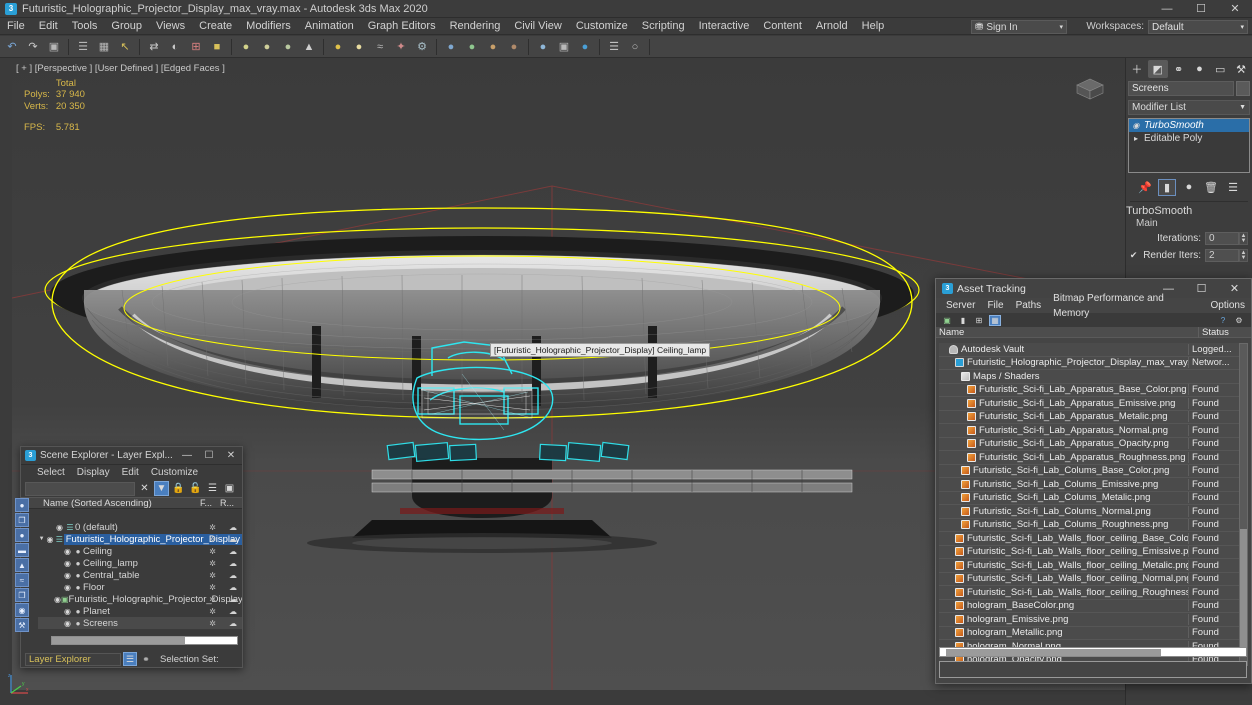  I want to click on make-unique-icon: ●, so click(1189, 187).